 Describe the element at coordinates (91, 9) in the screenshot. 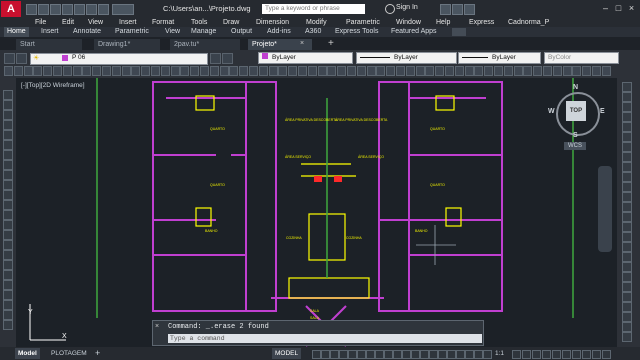

I see `undo-icon` at that location.